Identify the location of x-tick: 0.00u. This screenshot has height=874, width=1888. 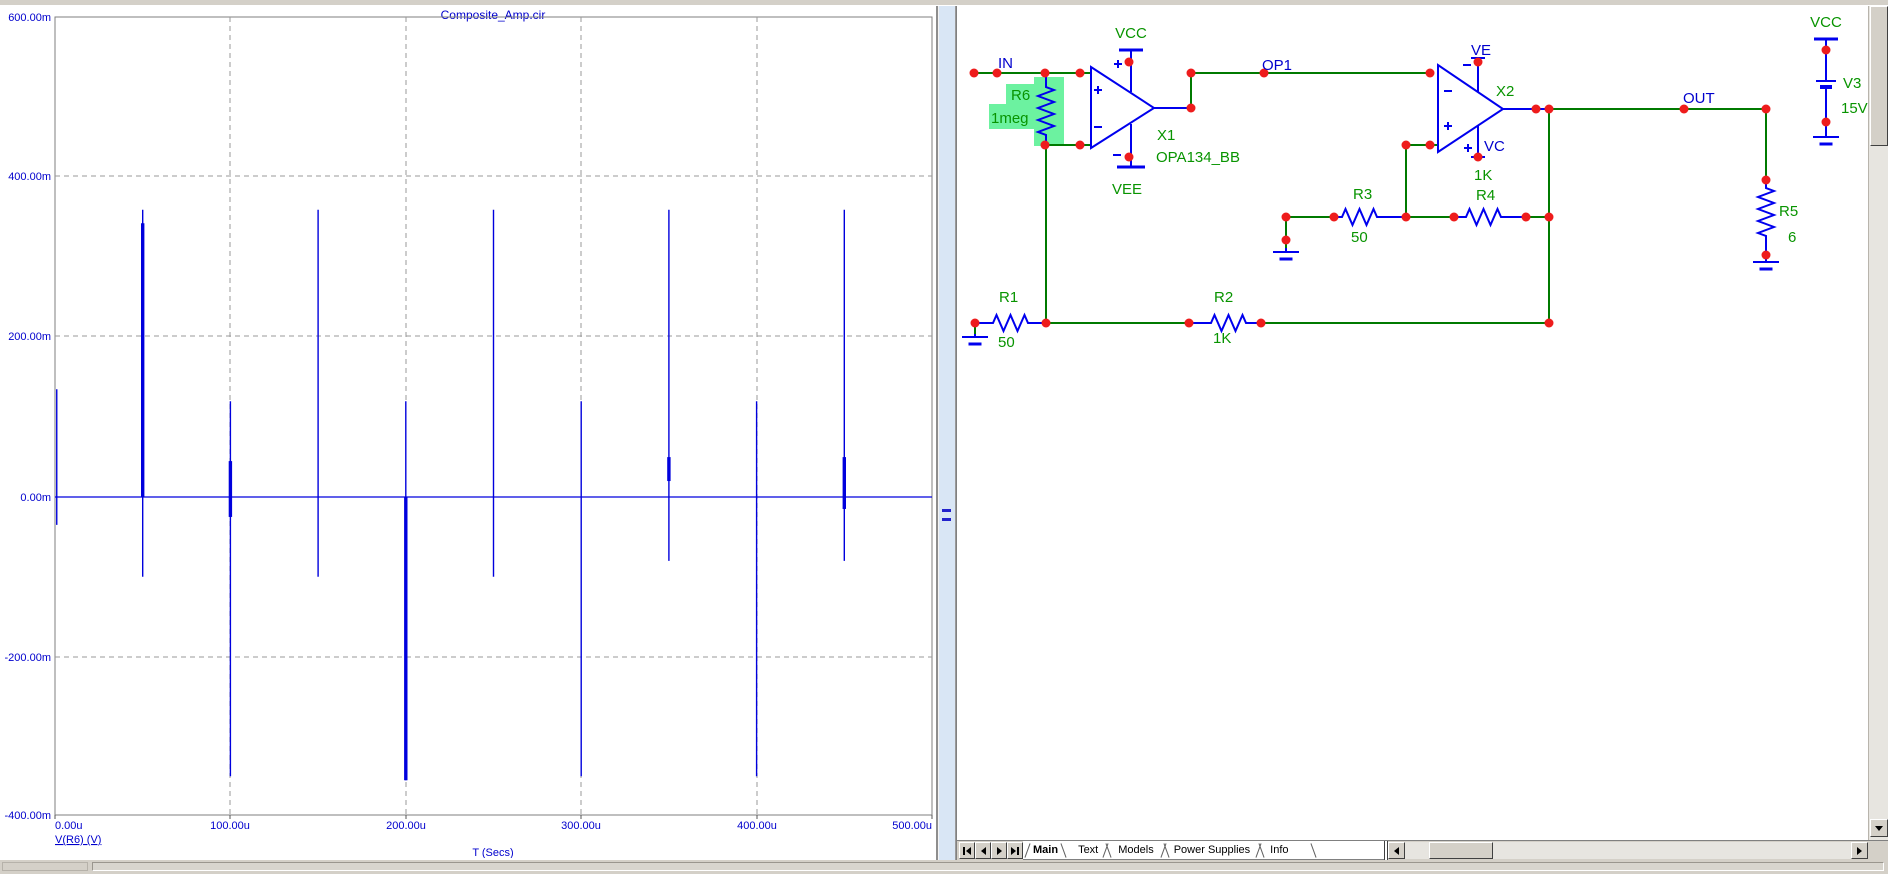
(69, 826).